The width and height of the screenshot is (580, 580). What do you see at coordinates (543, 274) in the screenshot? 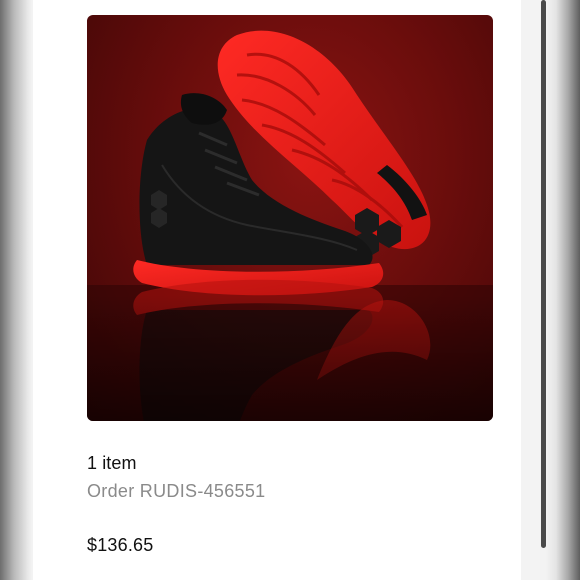
I see `scrollbar` at bounding box center [543, 274].